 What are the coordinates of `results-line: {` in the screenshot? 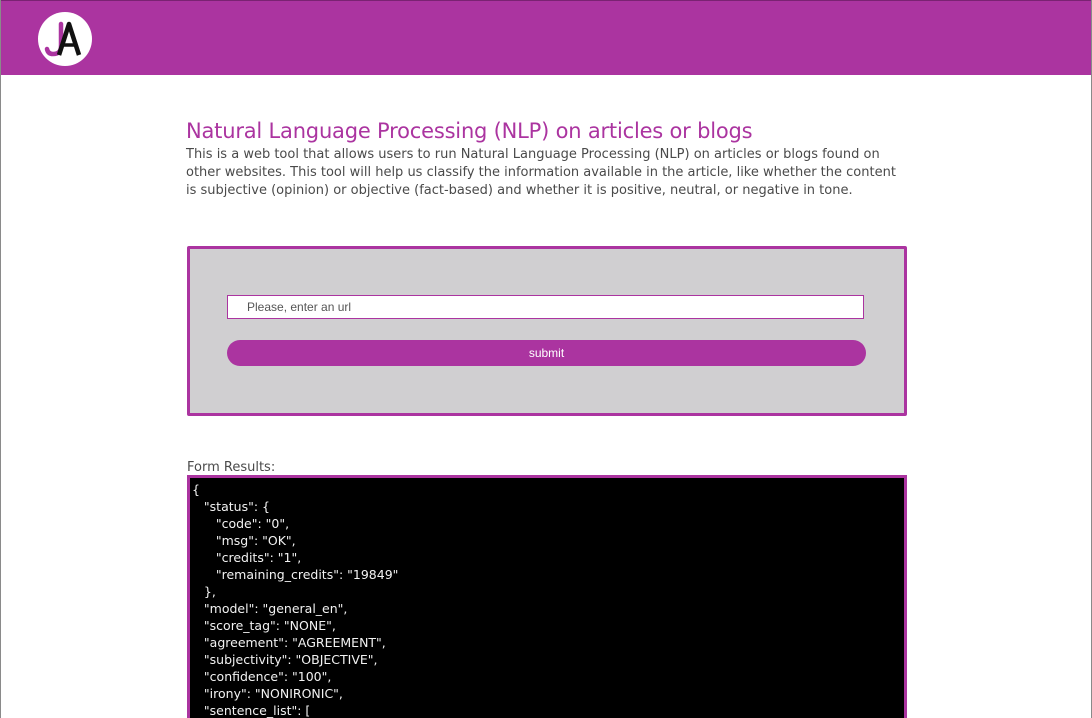 It's located at (196, 489).